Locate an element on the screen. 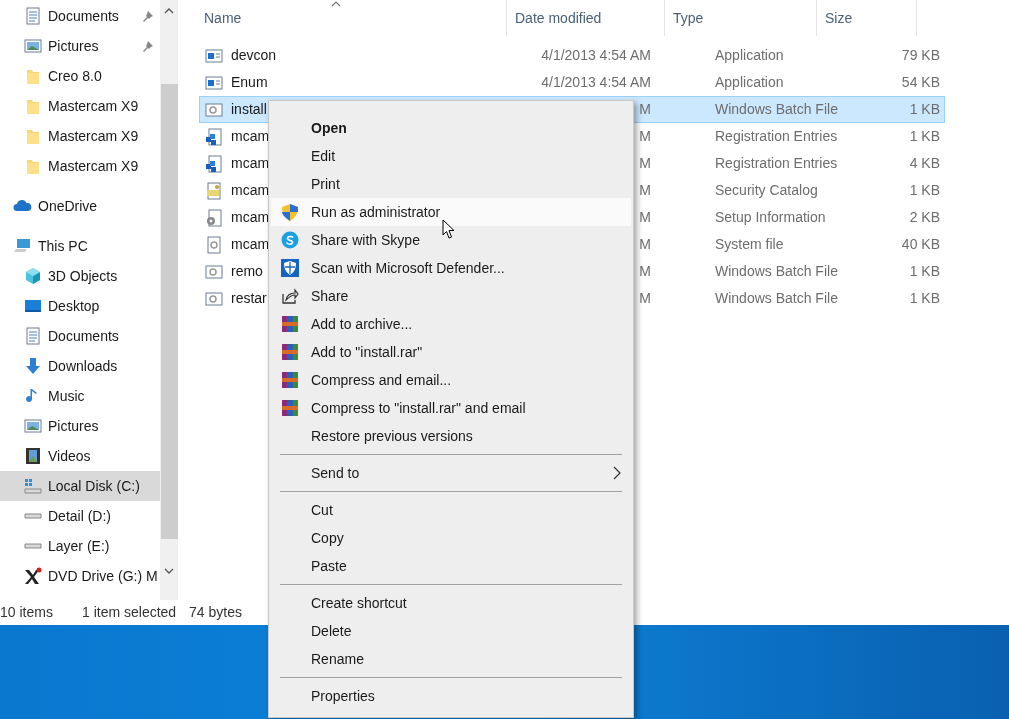  file-name: Enum is located at coordinates (249, 82).